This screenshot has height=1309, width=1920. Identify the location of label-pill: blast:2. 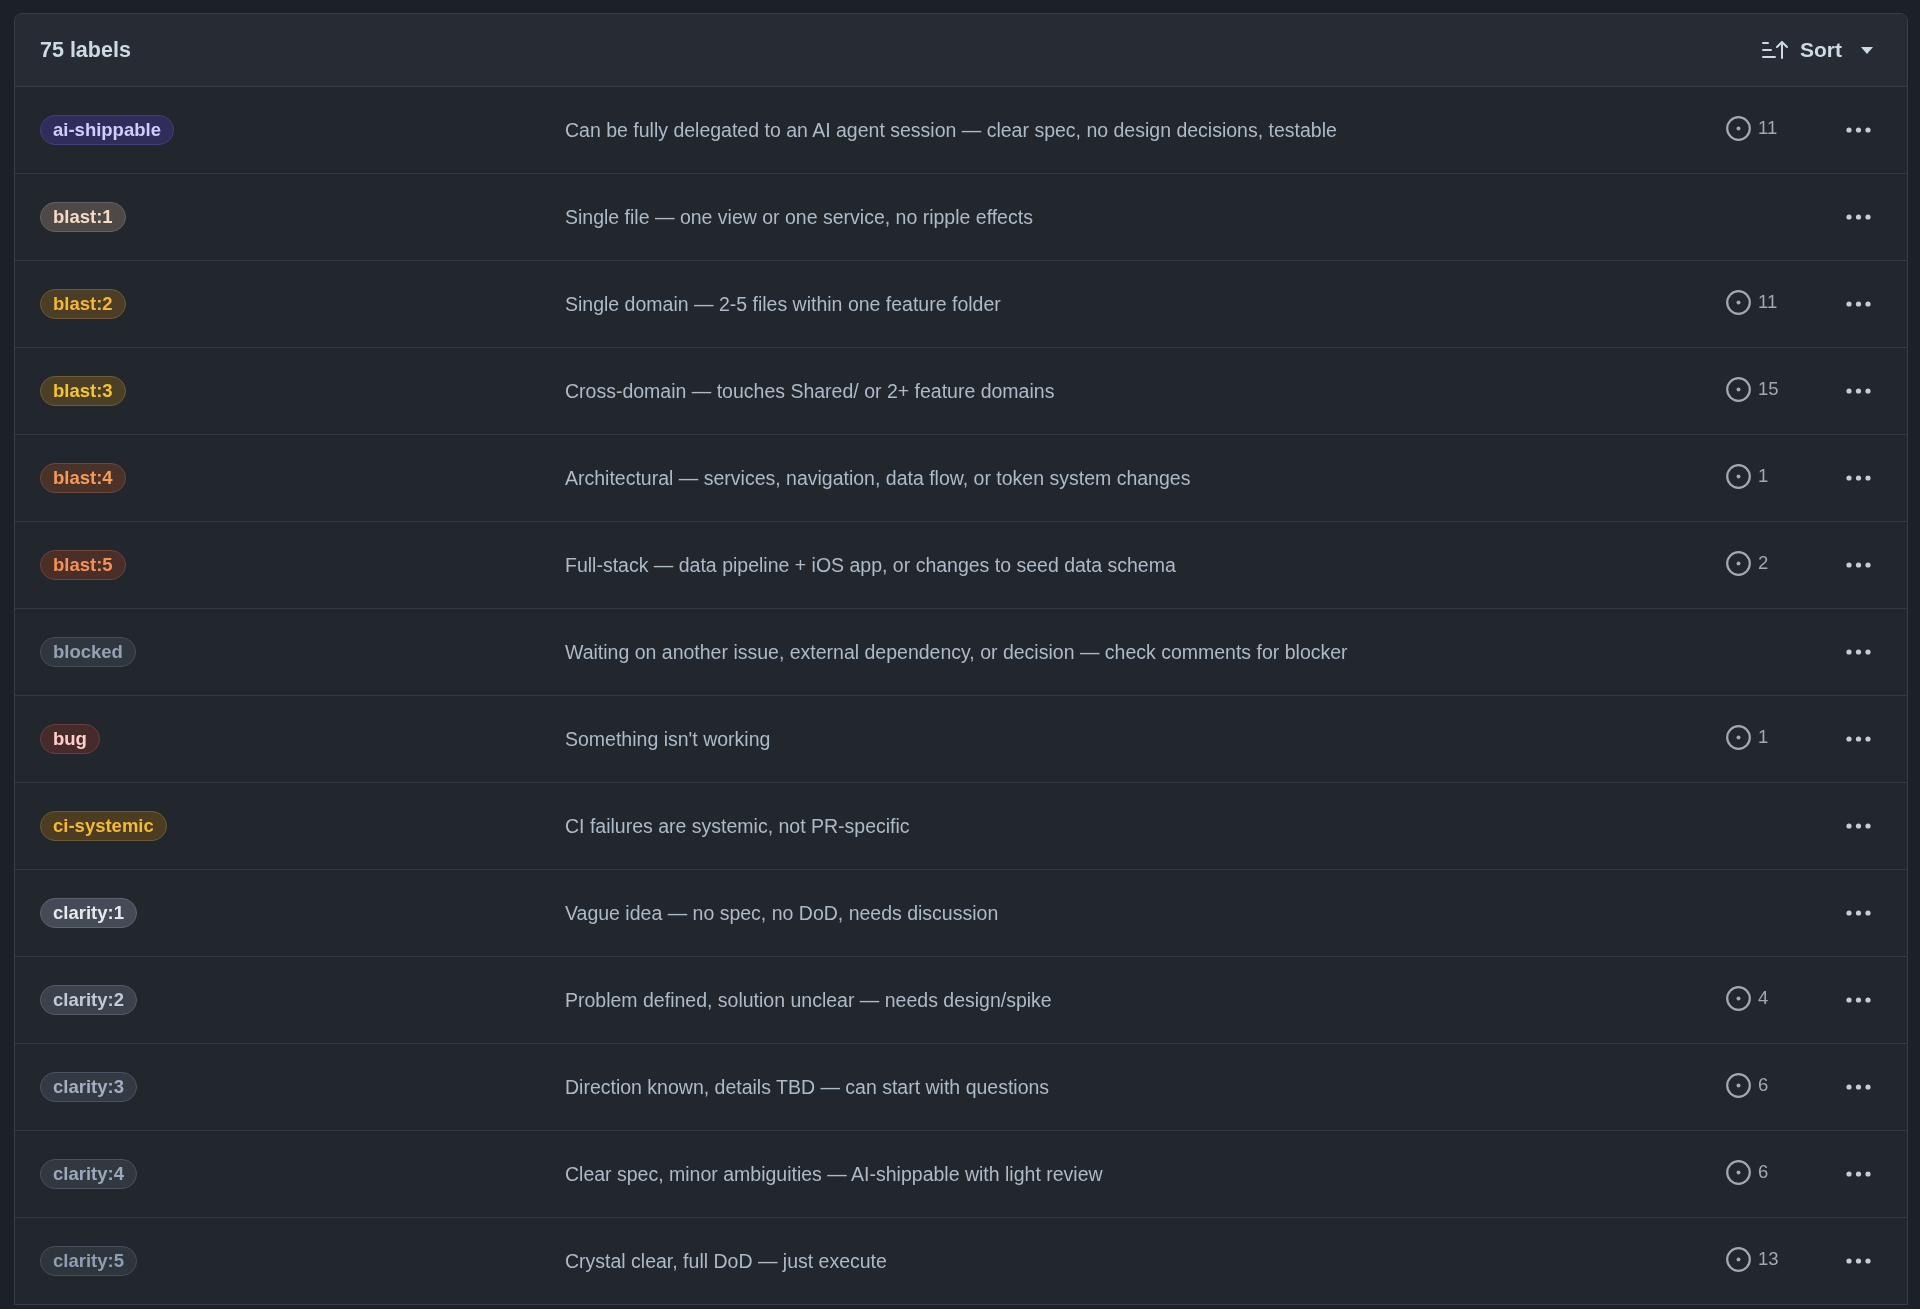
(83, 304).